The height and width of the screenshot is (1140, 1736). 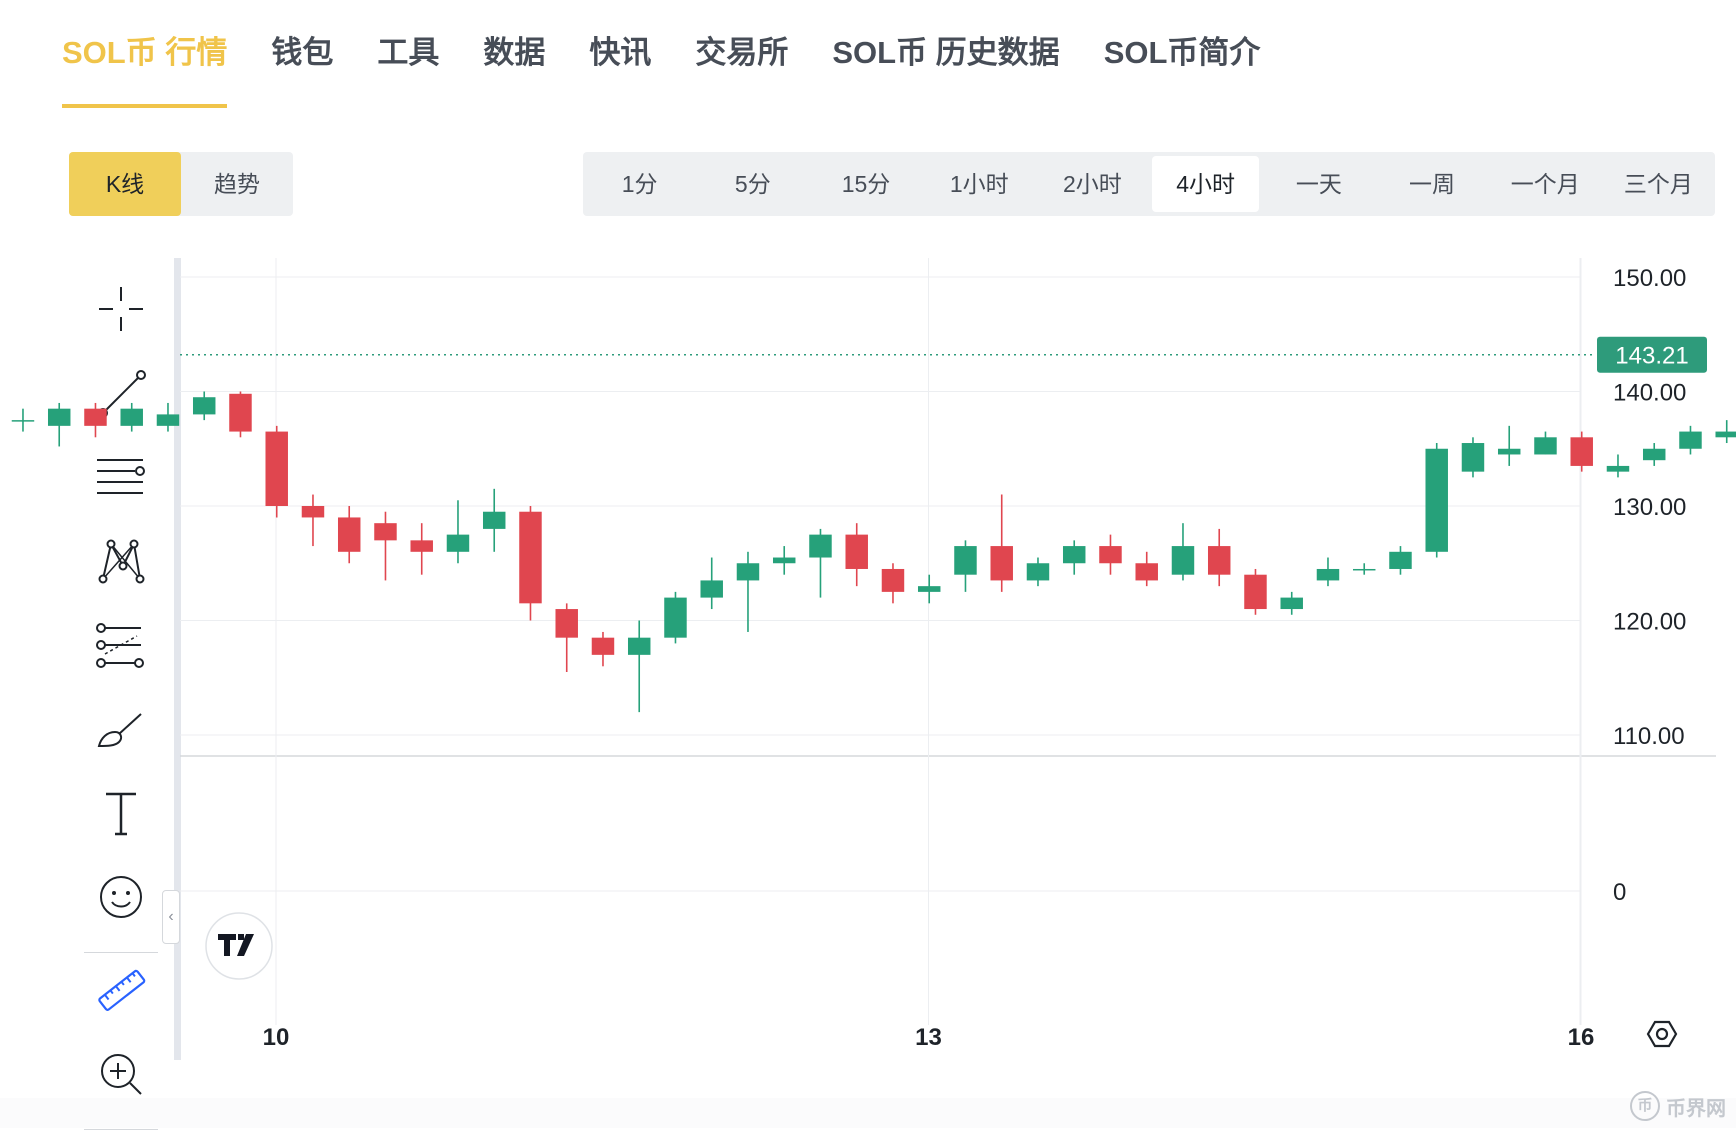 What do you see at coordinates (1649, 278) in the screenshot?
I see `y-tick-label: 150.00` at bounding box center [1649, 278].